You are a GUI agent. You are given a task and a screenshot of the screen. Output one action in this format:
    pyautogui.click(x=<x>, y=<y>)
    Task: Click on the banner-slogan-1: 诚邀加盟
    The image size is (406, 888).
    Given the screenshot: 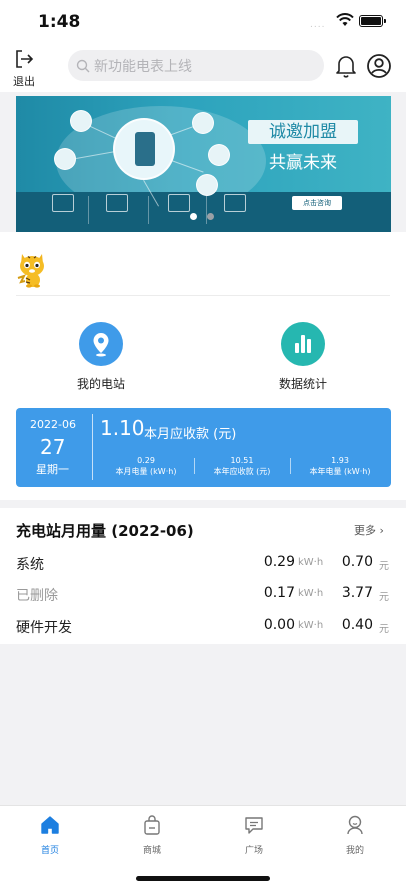 What is the action you would take?
    pyautogui.click(x=303, y=132)
    